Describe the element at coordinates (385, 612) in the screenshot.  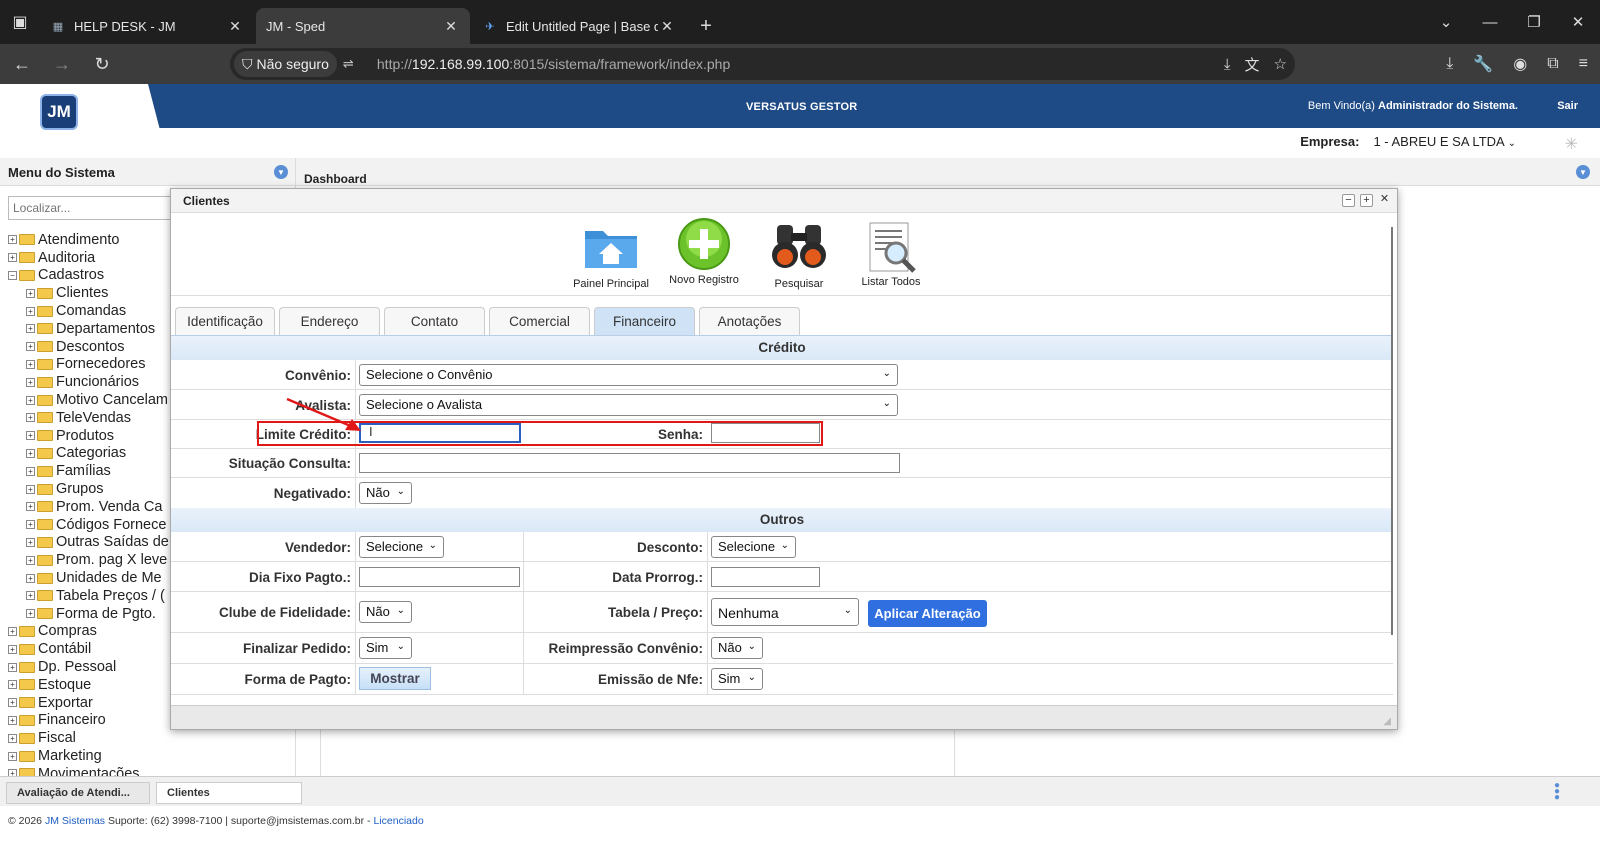
I see `clube-fidelidade-select: Não ⌄` at that location.